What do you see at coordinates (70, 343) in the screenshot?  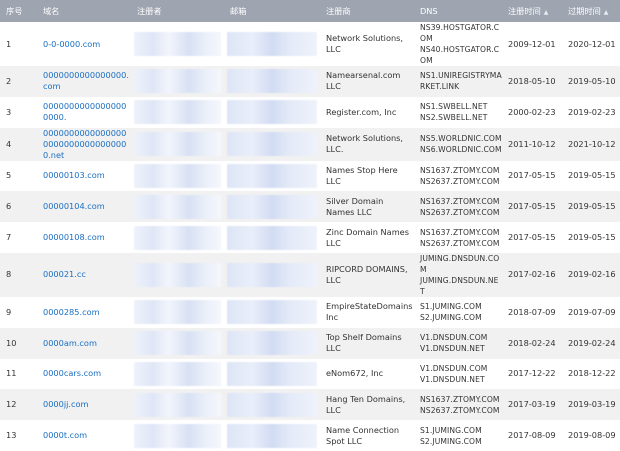 I see `domain-link: 0000am.com` at bounding box center [70, 343].